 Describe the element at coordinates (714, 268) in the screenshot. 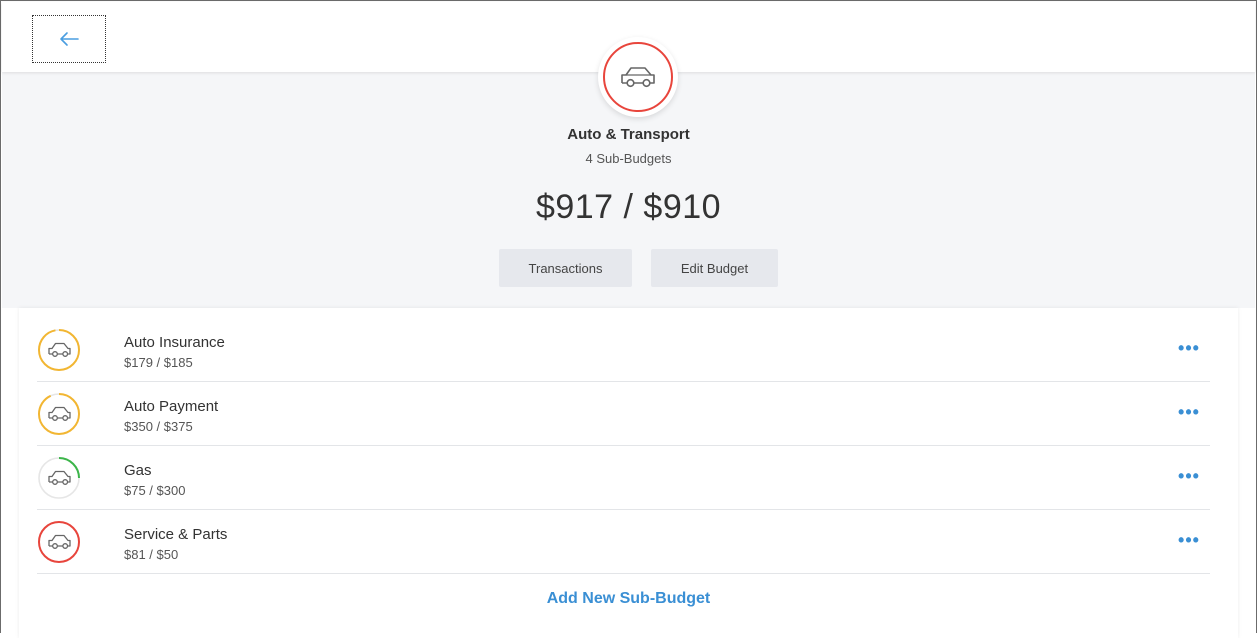

I see `edit-budget-button: Edit Budget` at that location.